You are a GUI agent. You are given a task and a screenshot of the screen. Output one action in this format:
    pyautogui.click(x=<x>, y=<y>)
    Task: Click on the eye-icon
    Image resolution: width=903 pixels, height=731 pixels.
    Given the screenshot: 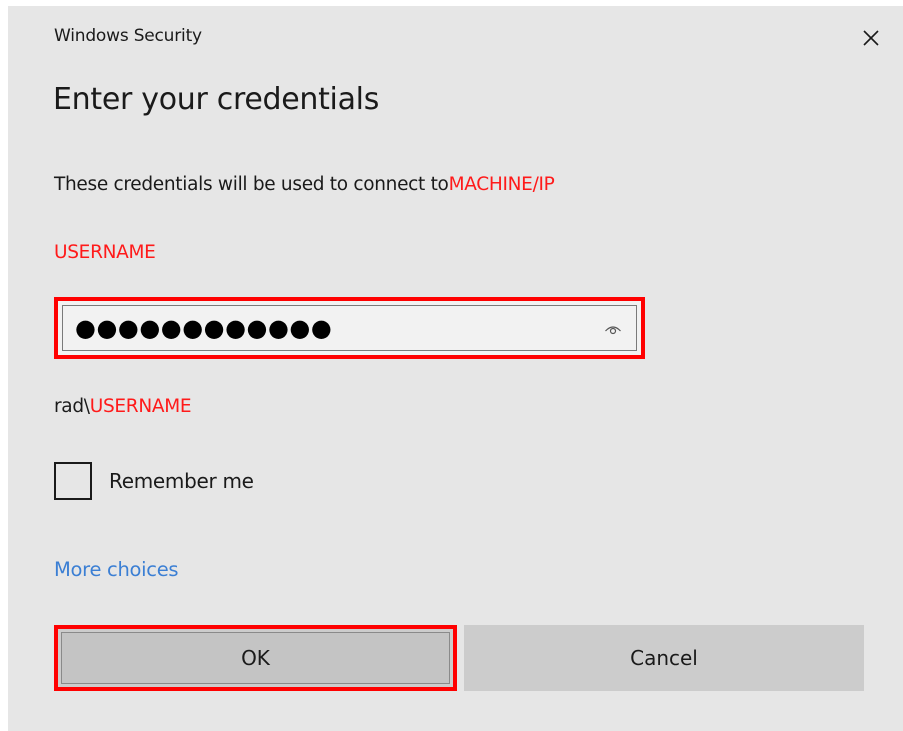 What is the action you would take?
    pyautogui.click(x=613, y=330)
    